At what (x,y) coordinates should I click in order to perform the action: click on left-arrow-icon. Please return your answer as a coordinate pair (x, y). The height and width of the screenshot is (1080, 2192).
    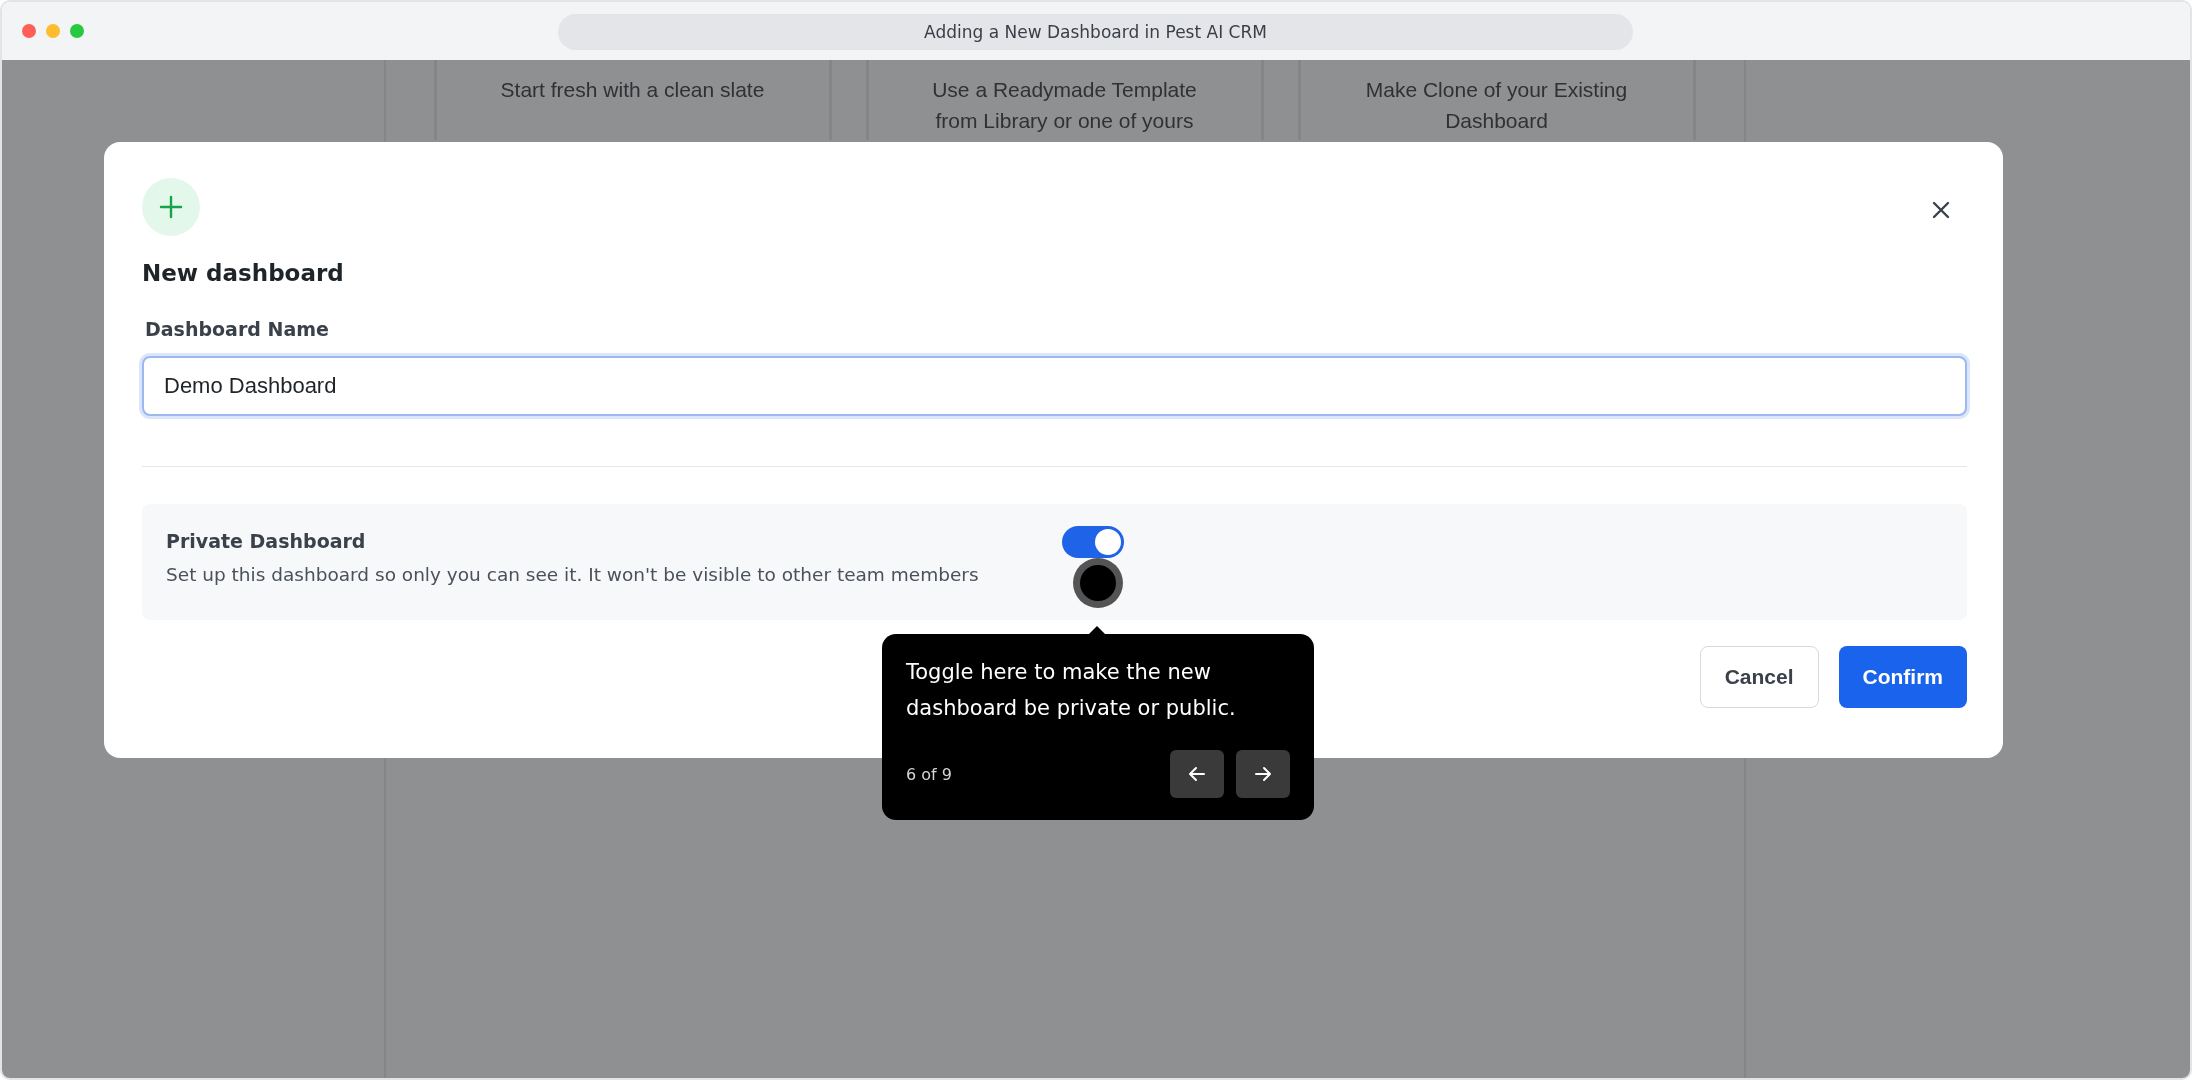
    Looking at the image, I should click on (1197, 774).